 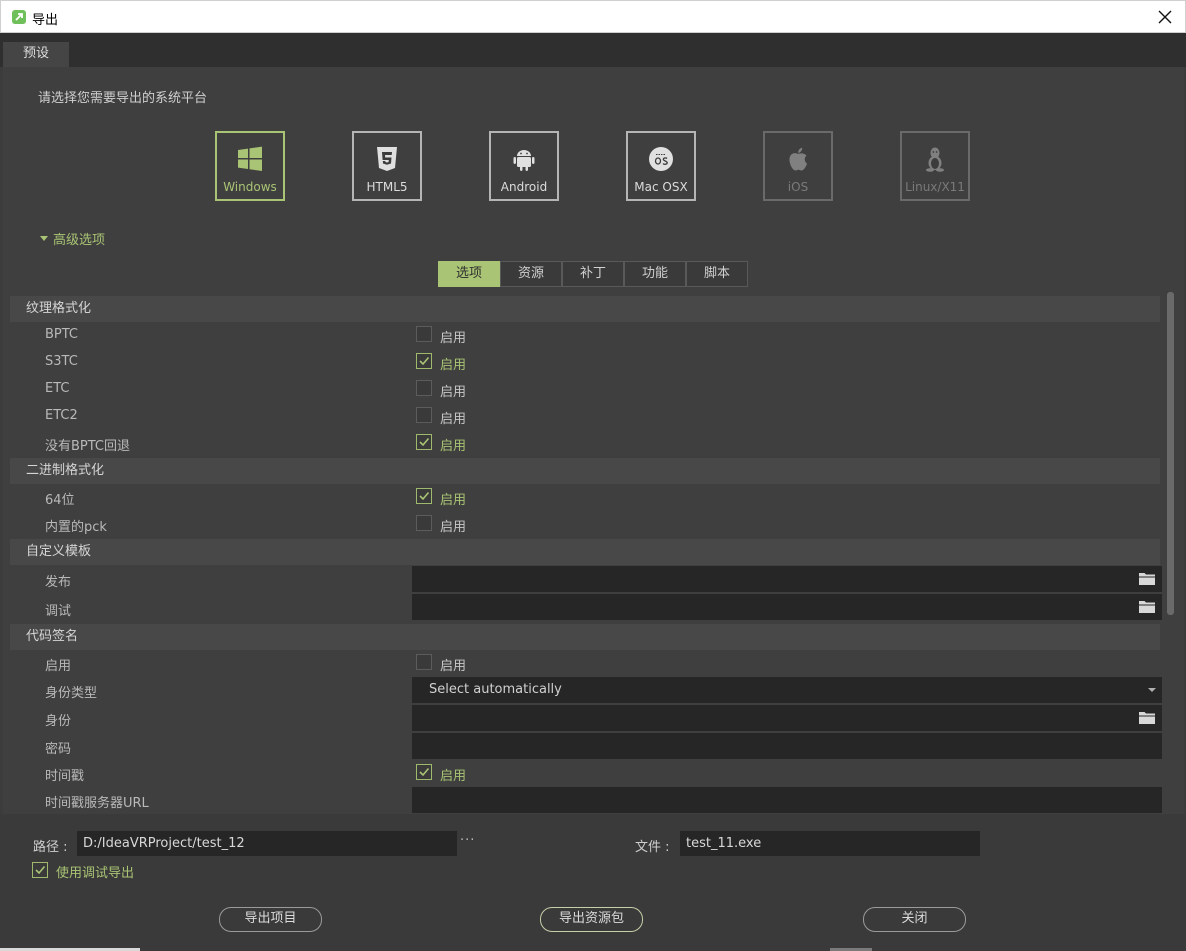 I want to click on preset-tab-strip: 预设, so click(x=593, y=50).